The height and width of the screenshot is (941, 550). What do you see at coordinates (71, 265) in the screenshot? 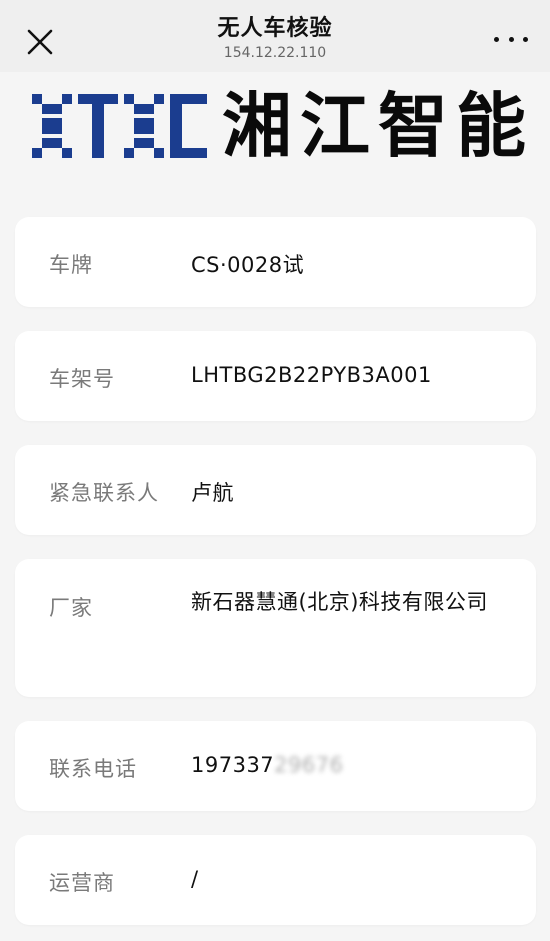
I see `plate-label: 车牌` at bounding box center [71, 265].